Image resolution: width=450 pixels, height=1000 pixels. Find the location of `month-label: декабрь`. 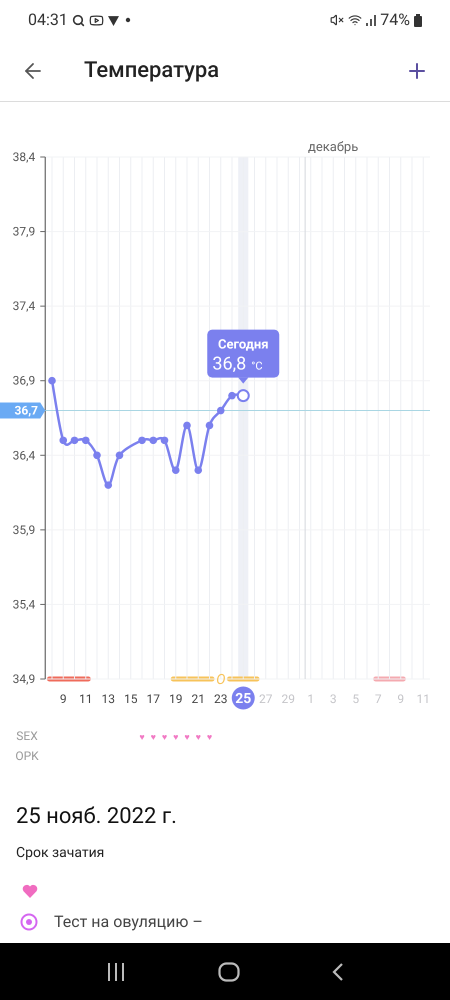

month-label: декабрь is located at coordinates (333, 147).